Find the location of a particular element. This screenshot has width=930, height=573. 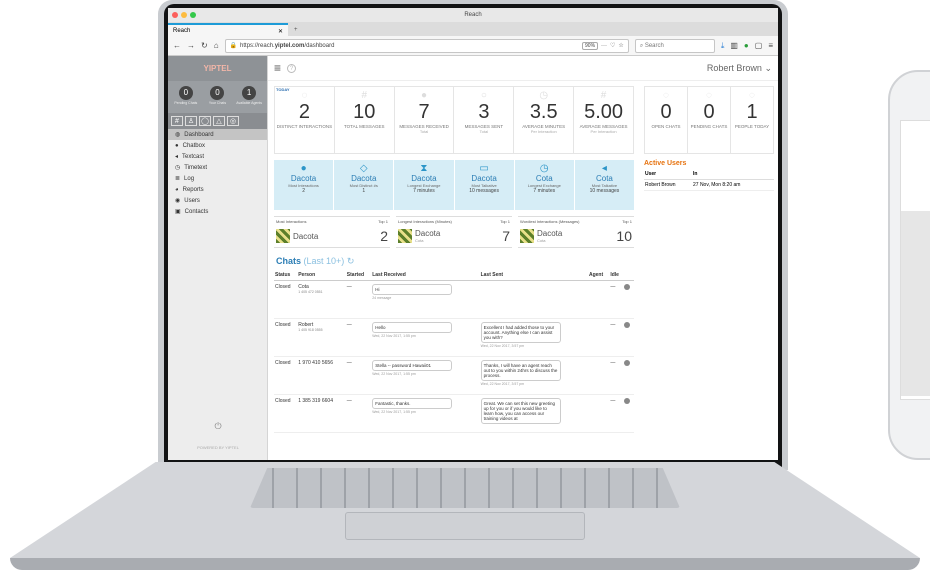

close-window-button is located at coordinates (175, 15).